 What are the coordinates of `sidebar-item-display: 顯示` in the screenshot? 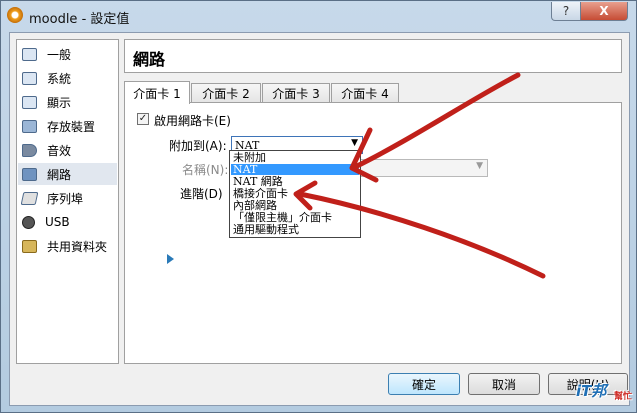 It's located at (67, 102).